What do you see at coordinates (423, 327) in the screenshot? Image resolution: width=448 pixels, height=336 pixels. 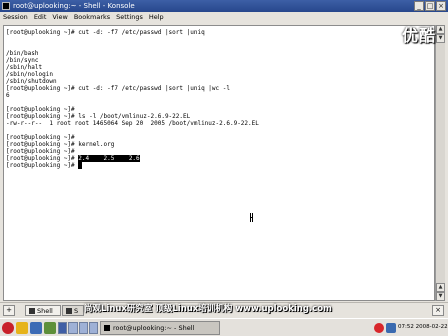 I see `clock: 07:52 2008-02-22` at bounding box center [423, 327].